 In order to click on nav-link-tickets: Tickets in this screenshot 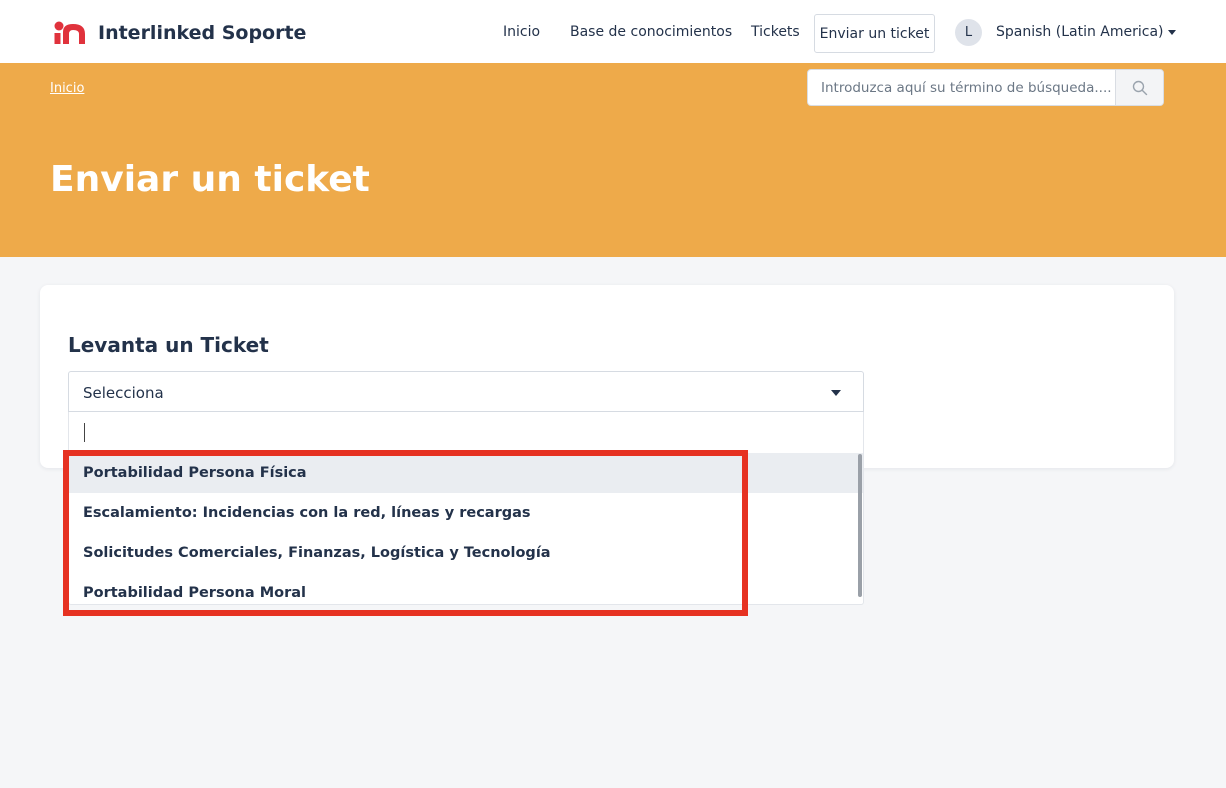, I will do `click(775, 32)`.